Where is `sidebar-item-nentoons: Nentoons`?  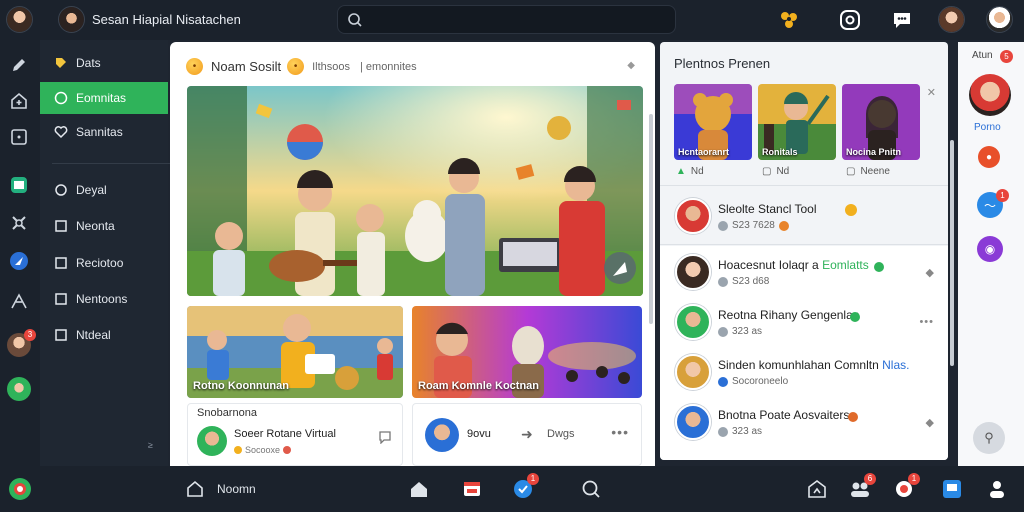 sidebar-item-nentoons: Nentoons is located at coordinates (104, 299).